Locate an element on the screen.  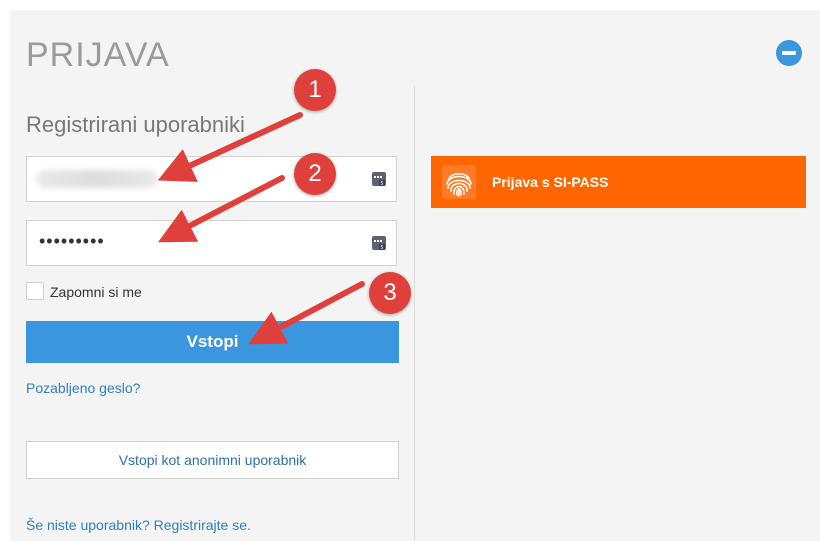
anonymous-login-button: Vstopi kot anonimni uporabnik is located at coordinates (212, 460).